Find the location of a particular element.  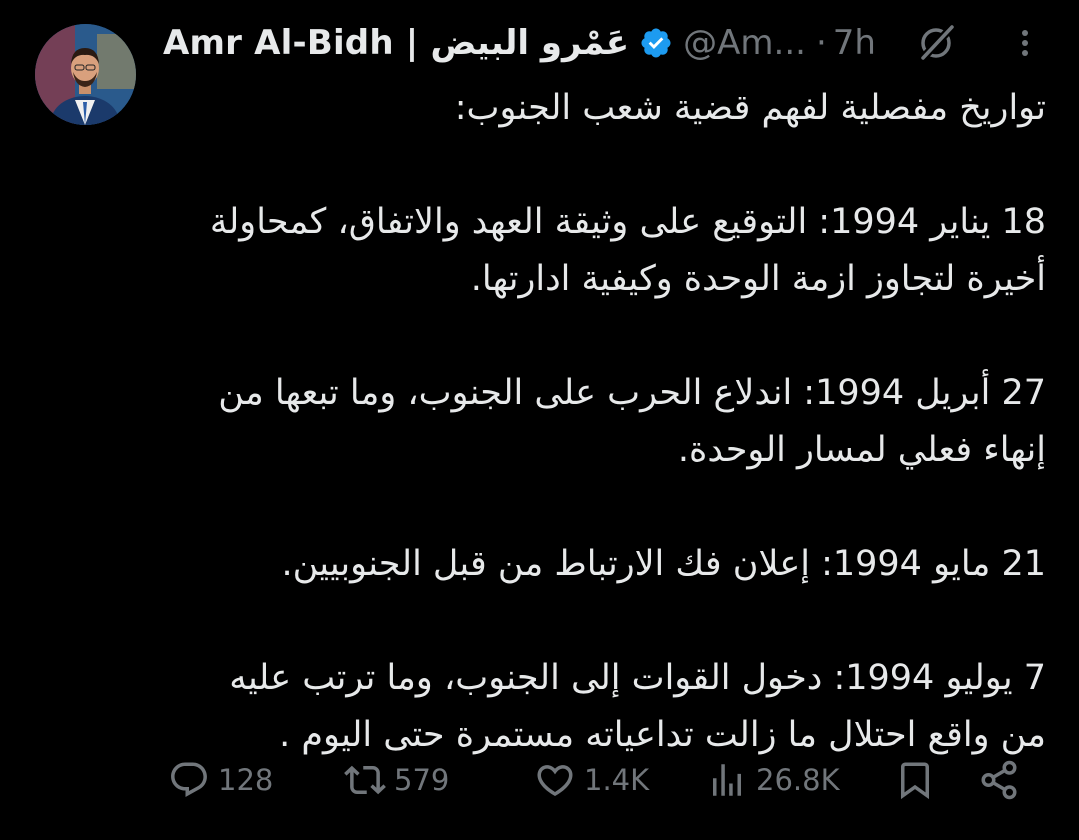

views-button: 26.8K is located at coordinates (773, 780).